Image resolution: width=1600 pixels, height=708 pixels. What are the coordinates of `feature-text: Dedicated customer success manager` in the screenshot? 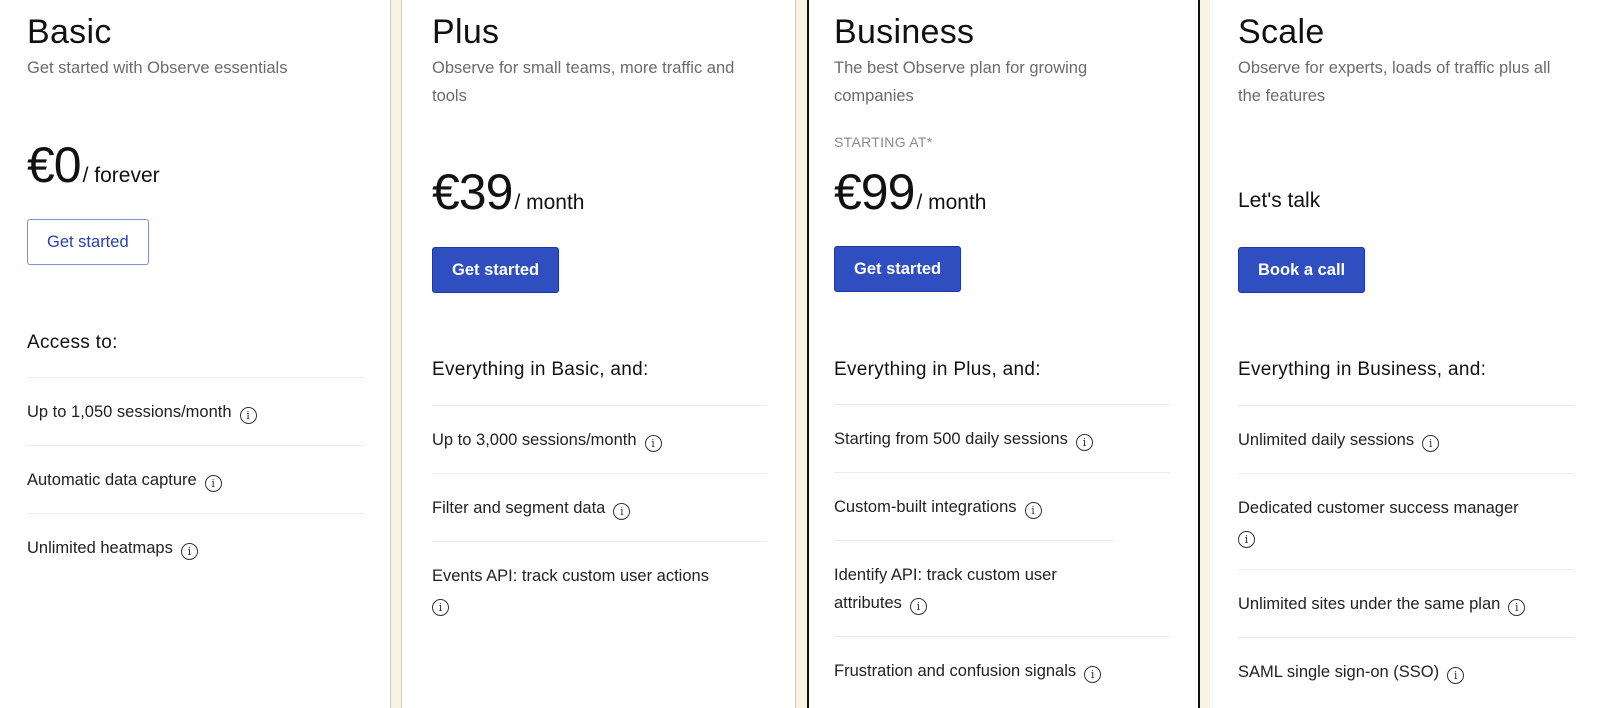 It's located at (1378, 508).